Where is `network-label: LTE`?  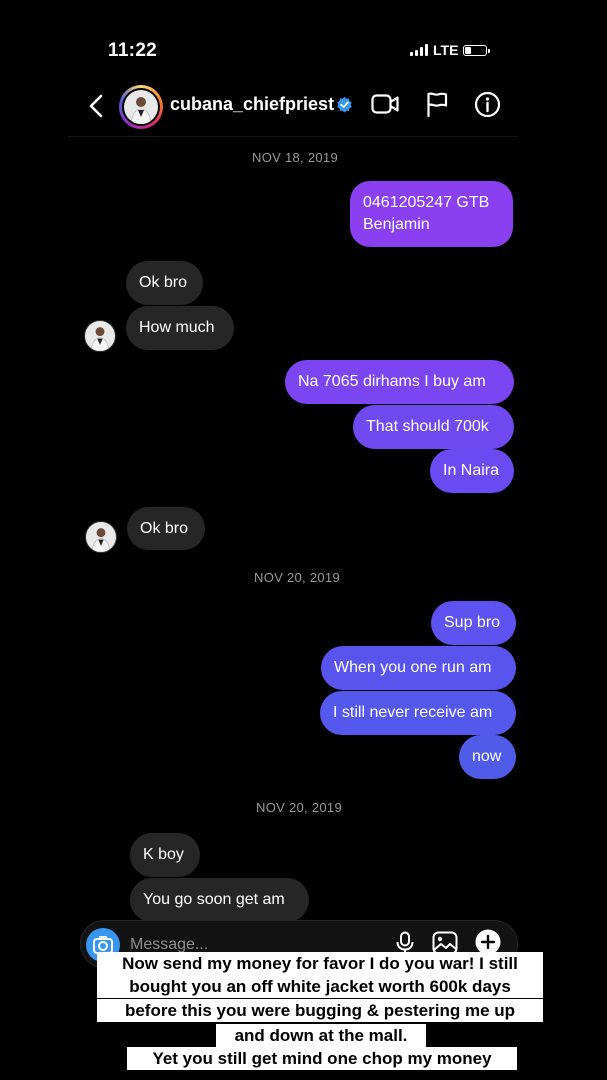 network-label: LTE is located at coordinates (446, 50).